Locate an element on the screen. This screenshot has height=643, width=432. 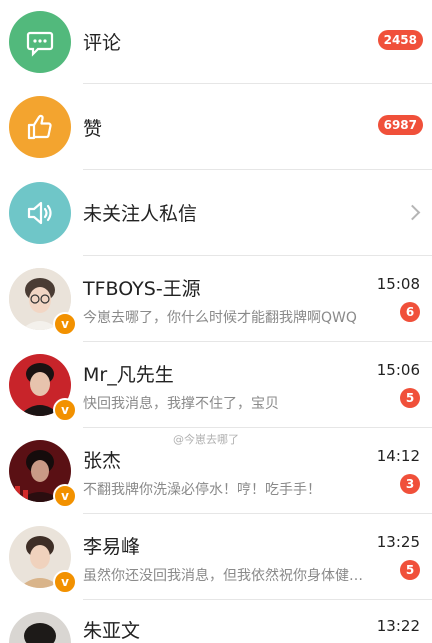
chat-preview: 快回我消息，我撑不住了，宝贝 is located at coordinates (181, 404).